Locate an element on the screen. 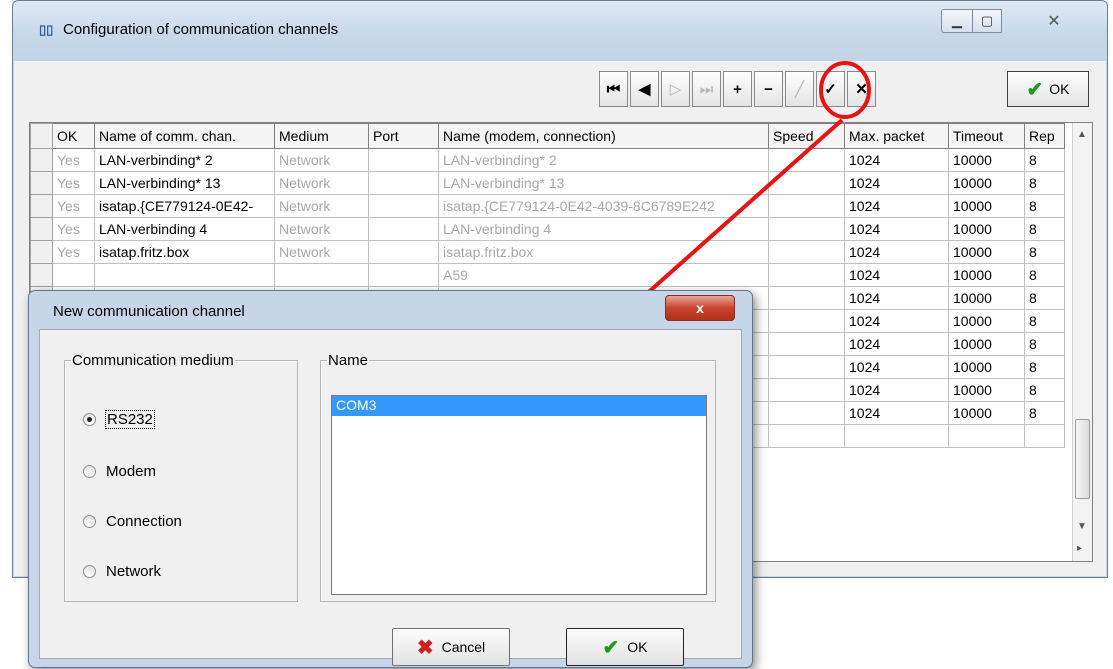  ok-button-top: ✔ OK is located at coordinates (1048, 89).